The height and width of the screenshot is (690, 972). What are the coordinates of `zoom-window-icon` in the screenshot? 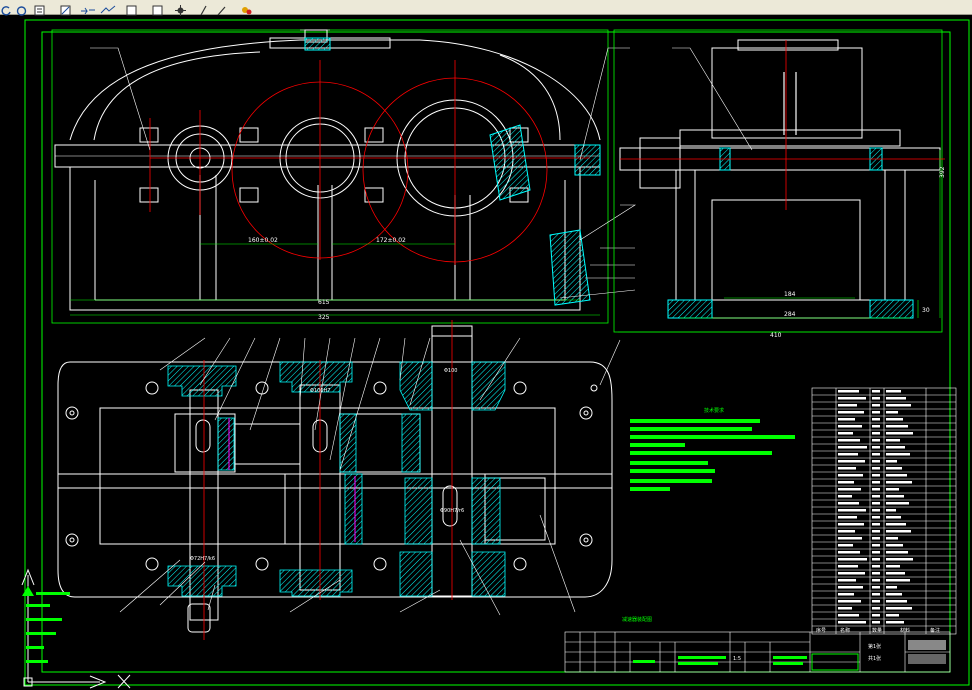 It's located at (108, 7).